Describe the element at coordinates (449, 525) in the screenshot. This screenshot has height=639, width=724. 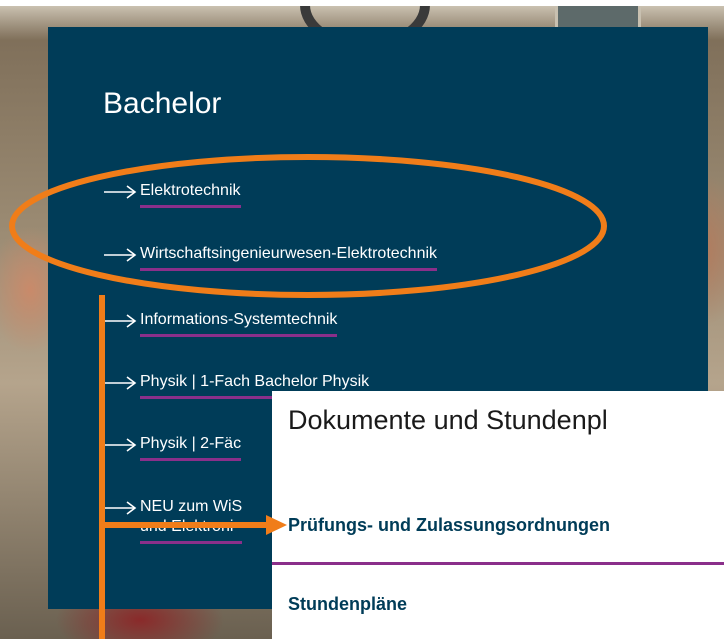
I see `exam-regulations-link: Prüfungs- und Zulassungsordnungen` at that location.